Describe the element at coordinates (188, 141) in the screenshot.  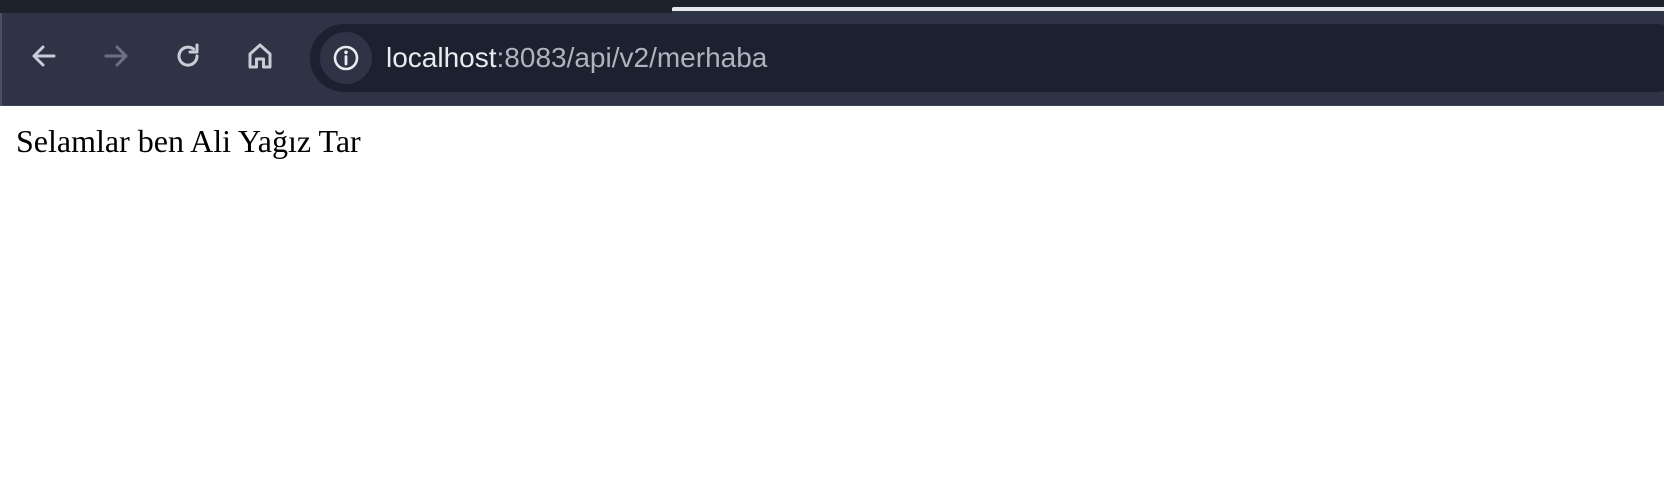
I see `body-text: Selamlar ben Ali Yağız Tar` at that location.